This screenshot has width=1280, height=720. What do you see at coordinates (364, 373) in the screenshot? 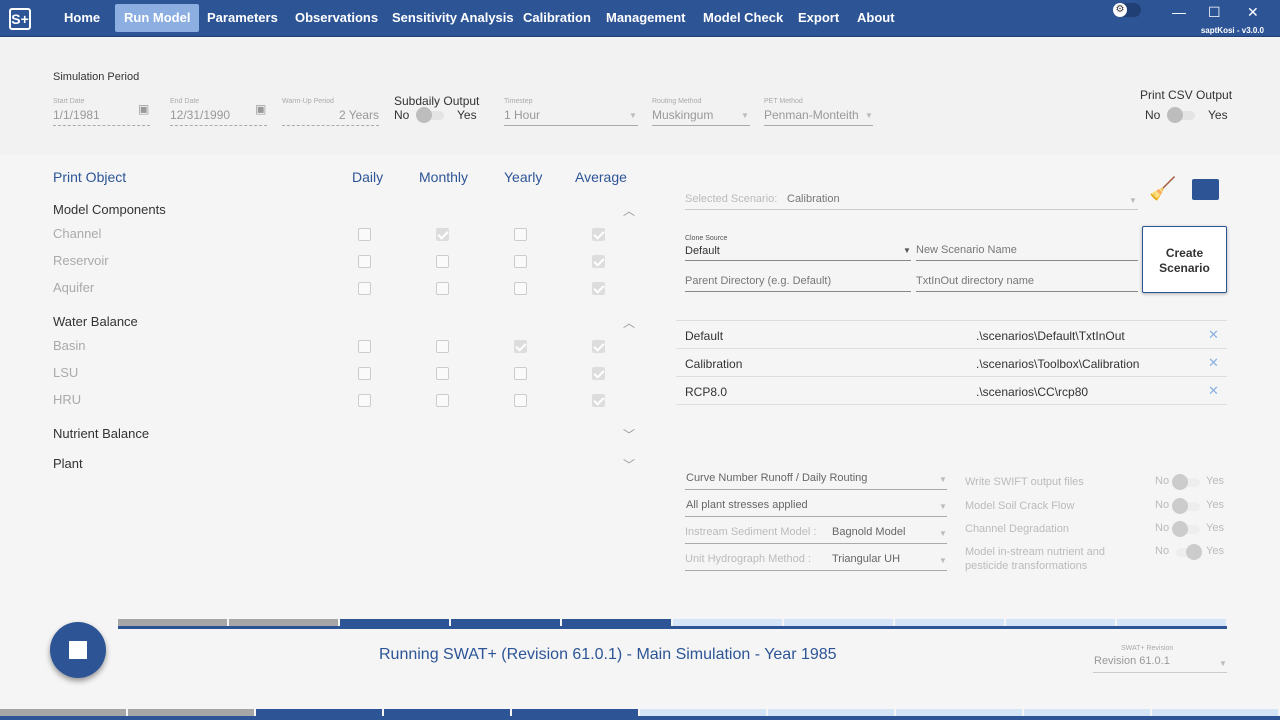
I see `checkbox-lsu-daily` at bounding box center [364, 373].